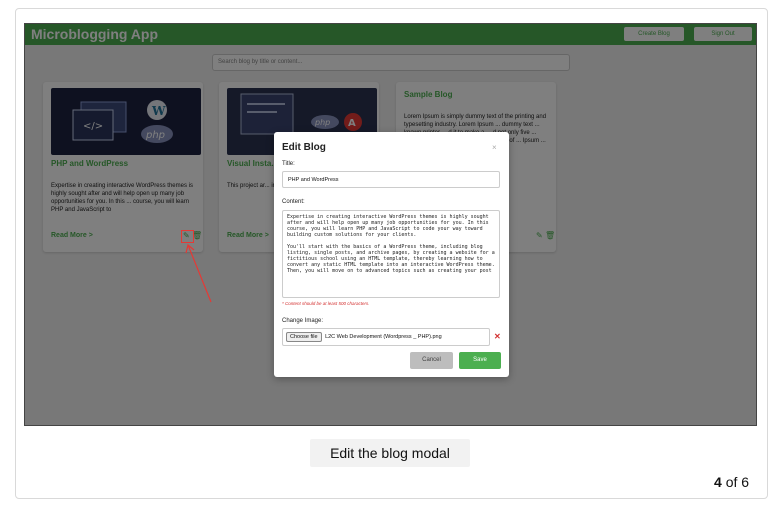 This screenshot has width=775, height=513. I want to click on cancel-button: Cancel, so click(431, 360).